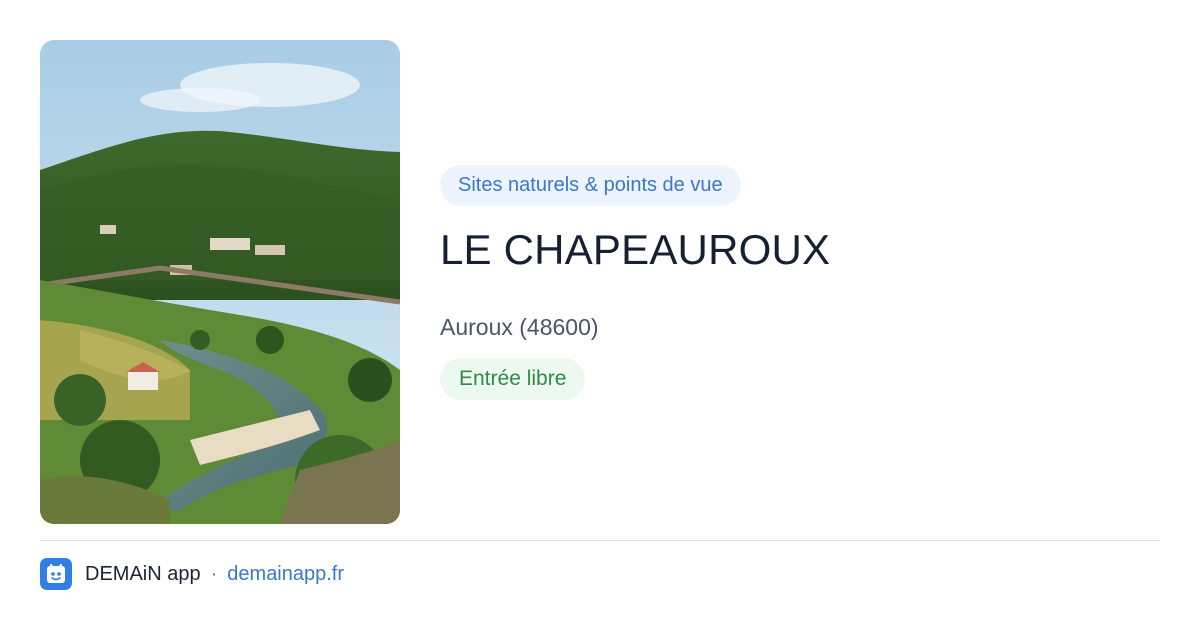 The height and width of the screenshot is (630, 1200). I want to click on app-website-link: demainapp.fr, so click(285, 574).